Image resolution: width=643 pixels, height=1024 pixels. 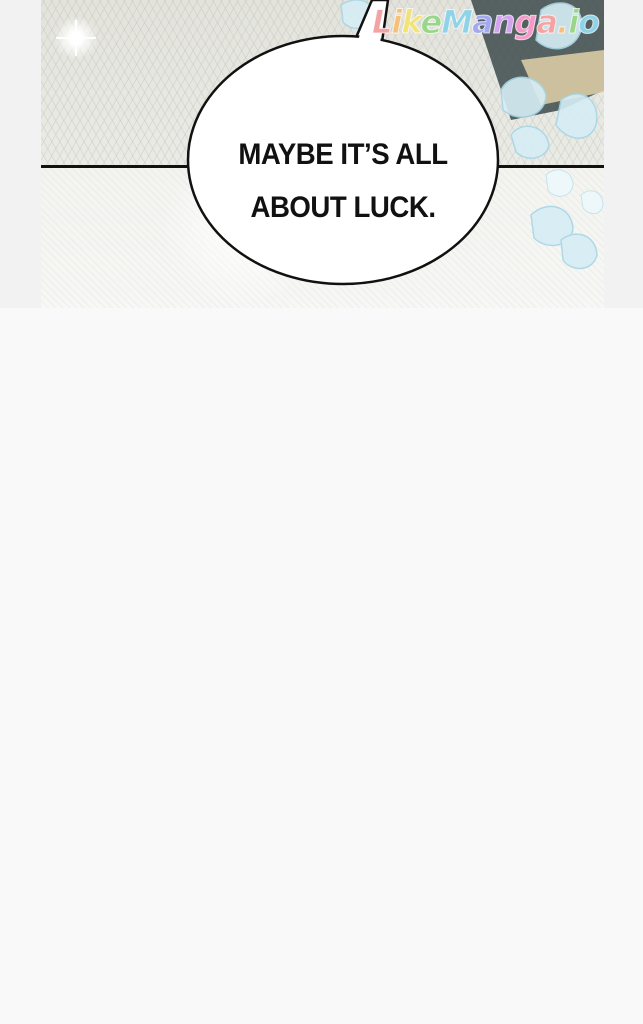 I want to click on speech-bubble-text: MAYBE IT’S ALL ABOUT LUCK., so click(x=342, y=181).